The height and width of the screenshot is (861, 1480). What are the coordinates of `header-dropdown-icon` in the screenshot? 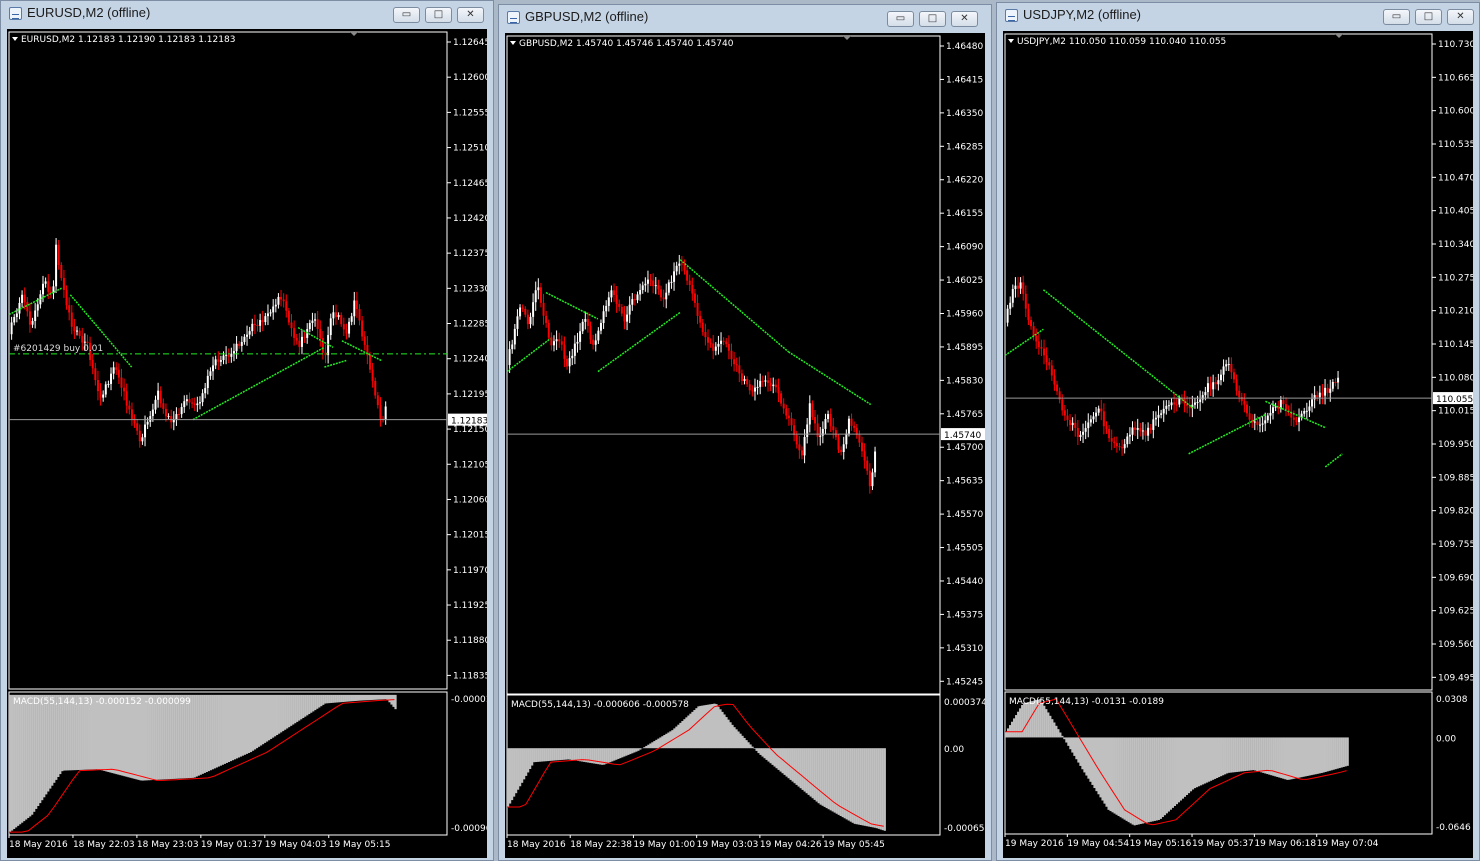 It's located at (513, 43).